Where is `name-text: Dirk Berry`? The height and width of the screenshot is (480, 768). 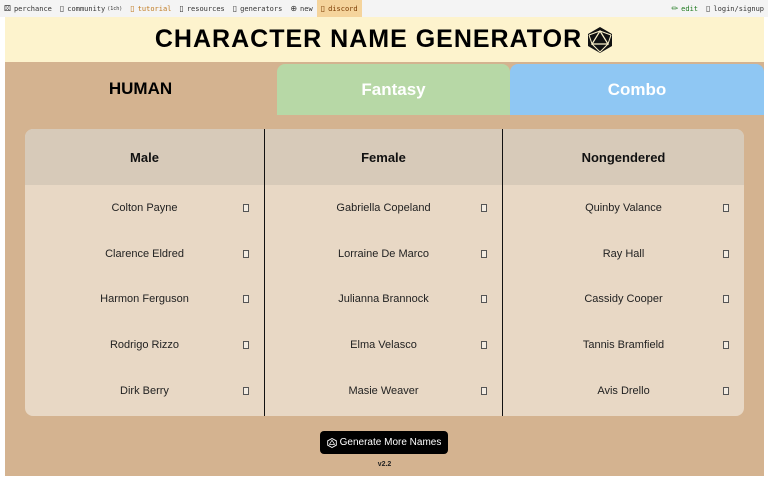
name-text: Dirk Berry is located at coordinates (144, 391).